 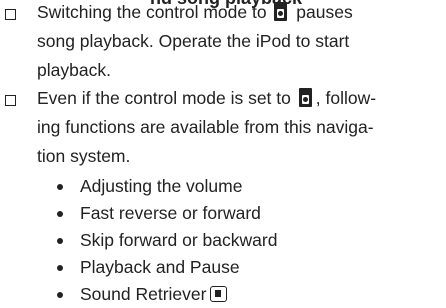 I want to click on note-1-line-2: song playback. Operate the iPod to start, so click(x=193, y=41).